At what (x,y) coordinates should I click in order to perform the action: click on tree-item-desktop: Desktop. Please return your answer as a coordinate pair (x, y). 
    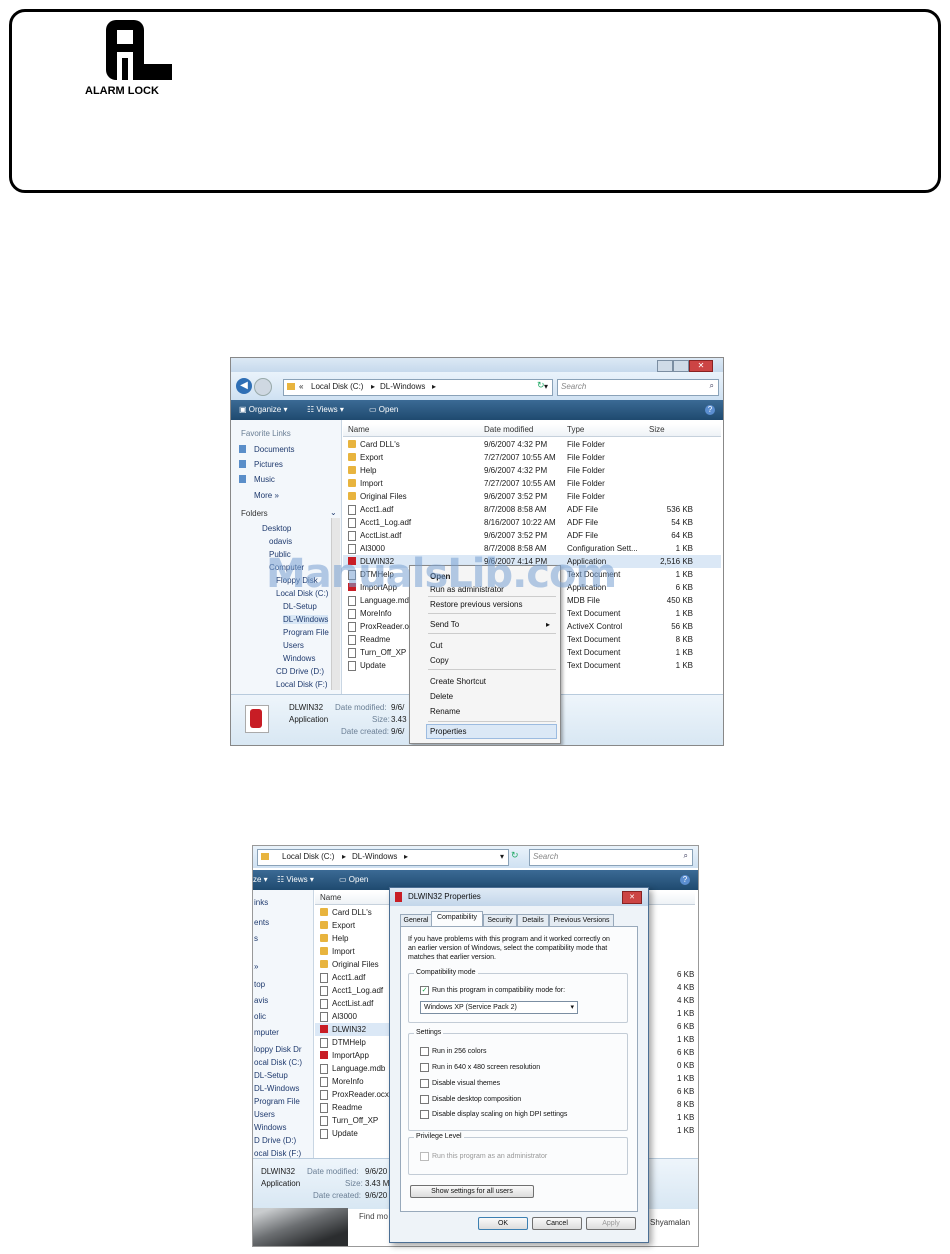
    Looking at the image, I should click on (276, 528).